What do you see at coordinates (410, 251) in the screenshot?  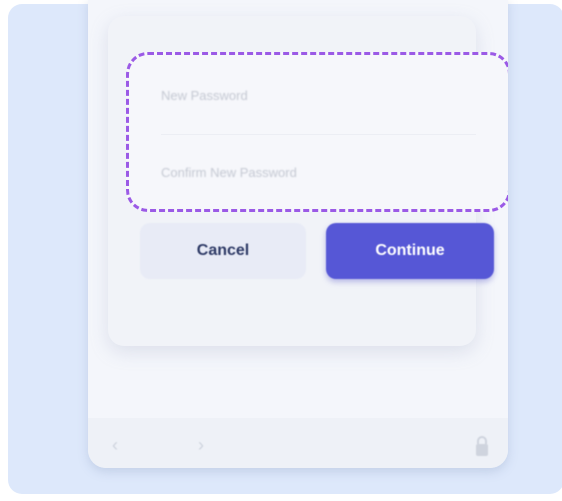 I see `continue-button: Continue` at bounding box center [410, 251].